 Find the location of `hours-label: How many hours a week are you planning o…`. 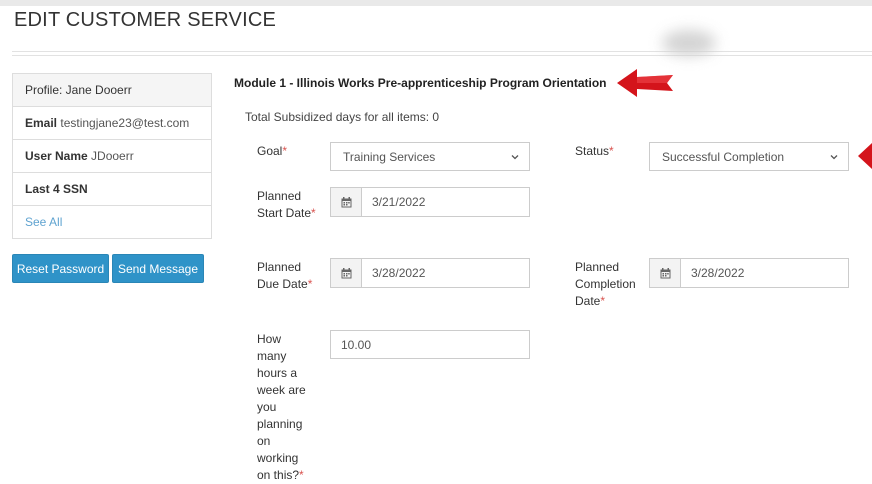

hours-label: How many hours a week are you planning o… is located at coordinates (285, 407).